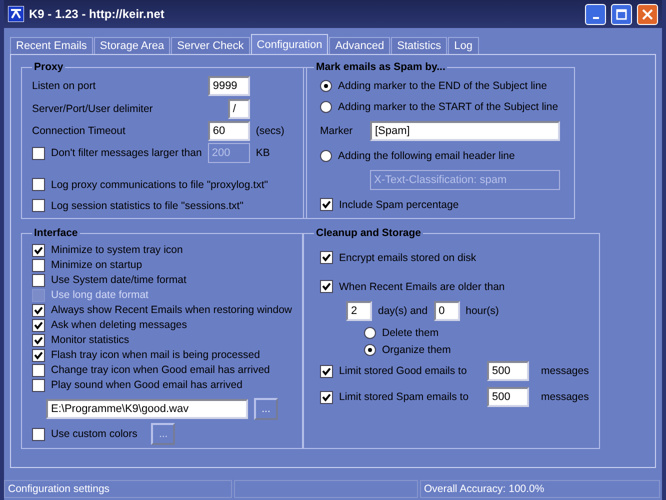 This screenshot has height=500, width=666. What do you see at coordinates (147, 385) in the screenshot?
I see `checkbox-label: Play sound when Good email has arrived` at bounding box center [147, 385].